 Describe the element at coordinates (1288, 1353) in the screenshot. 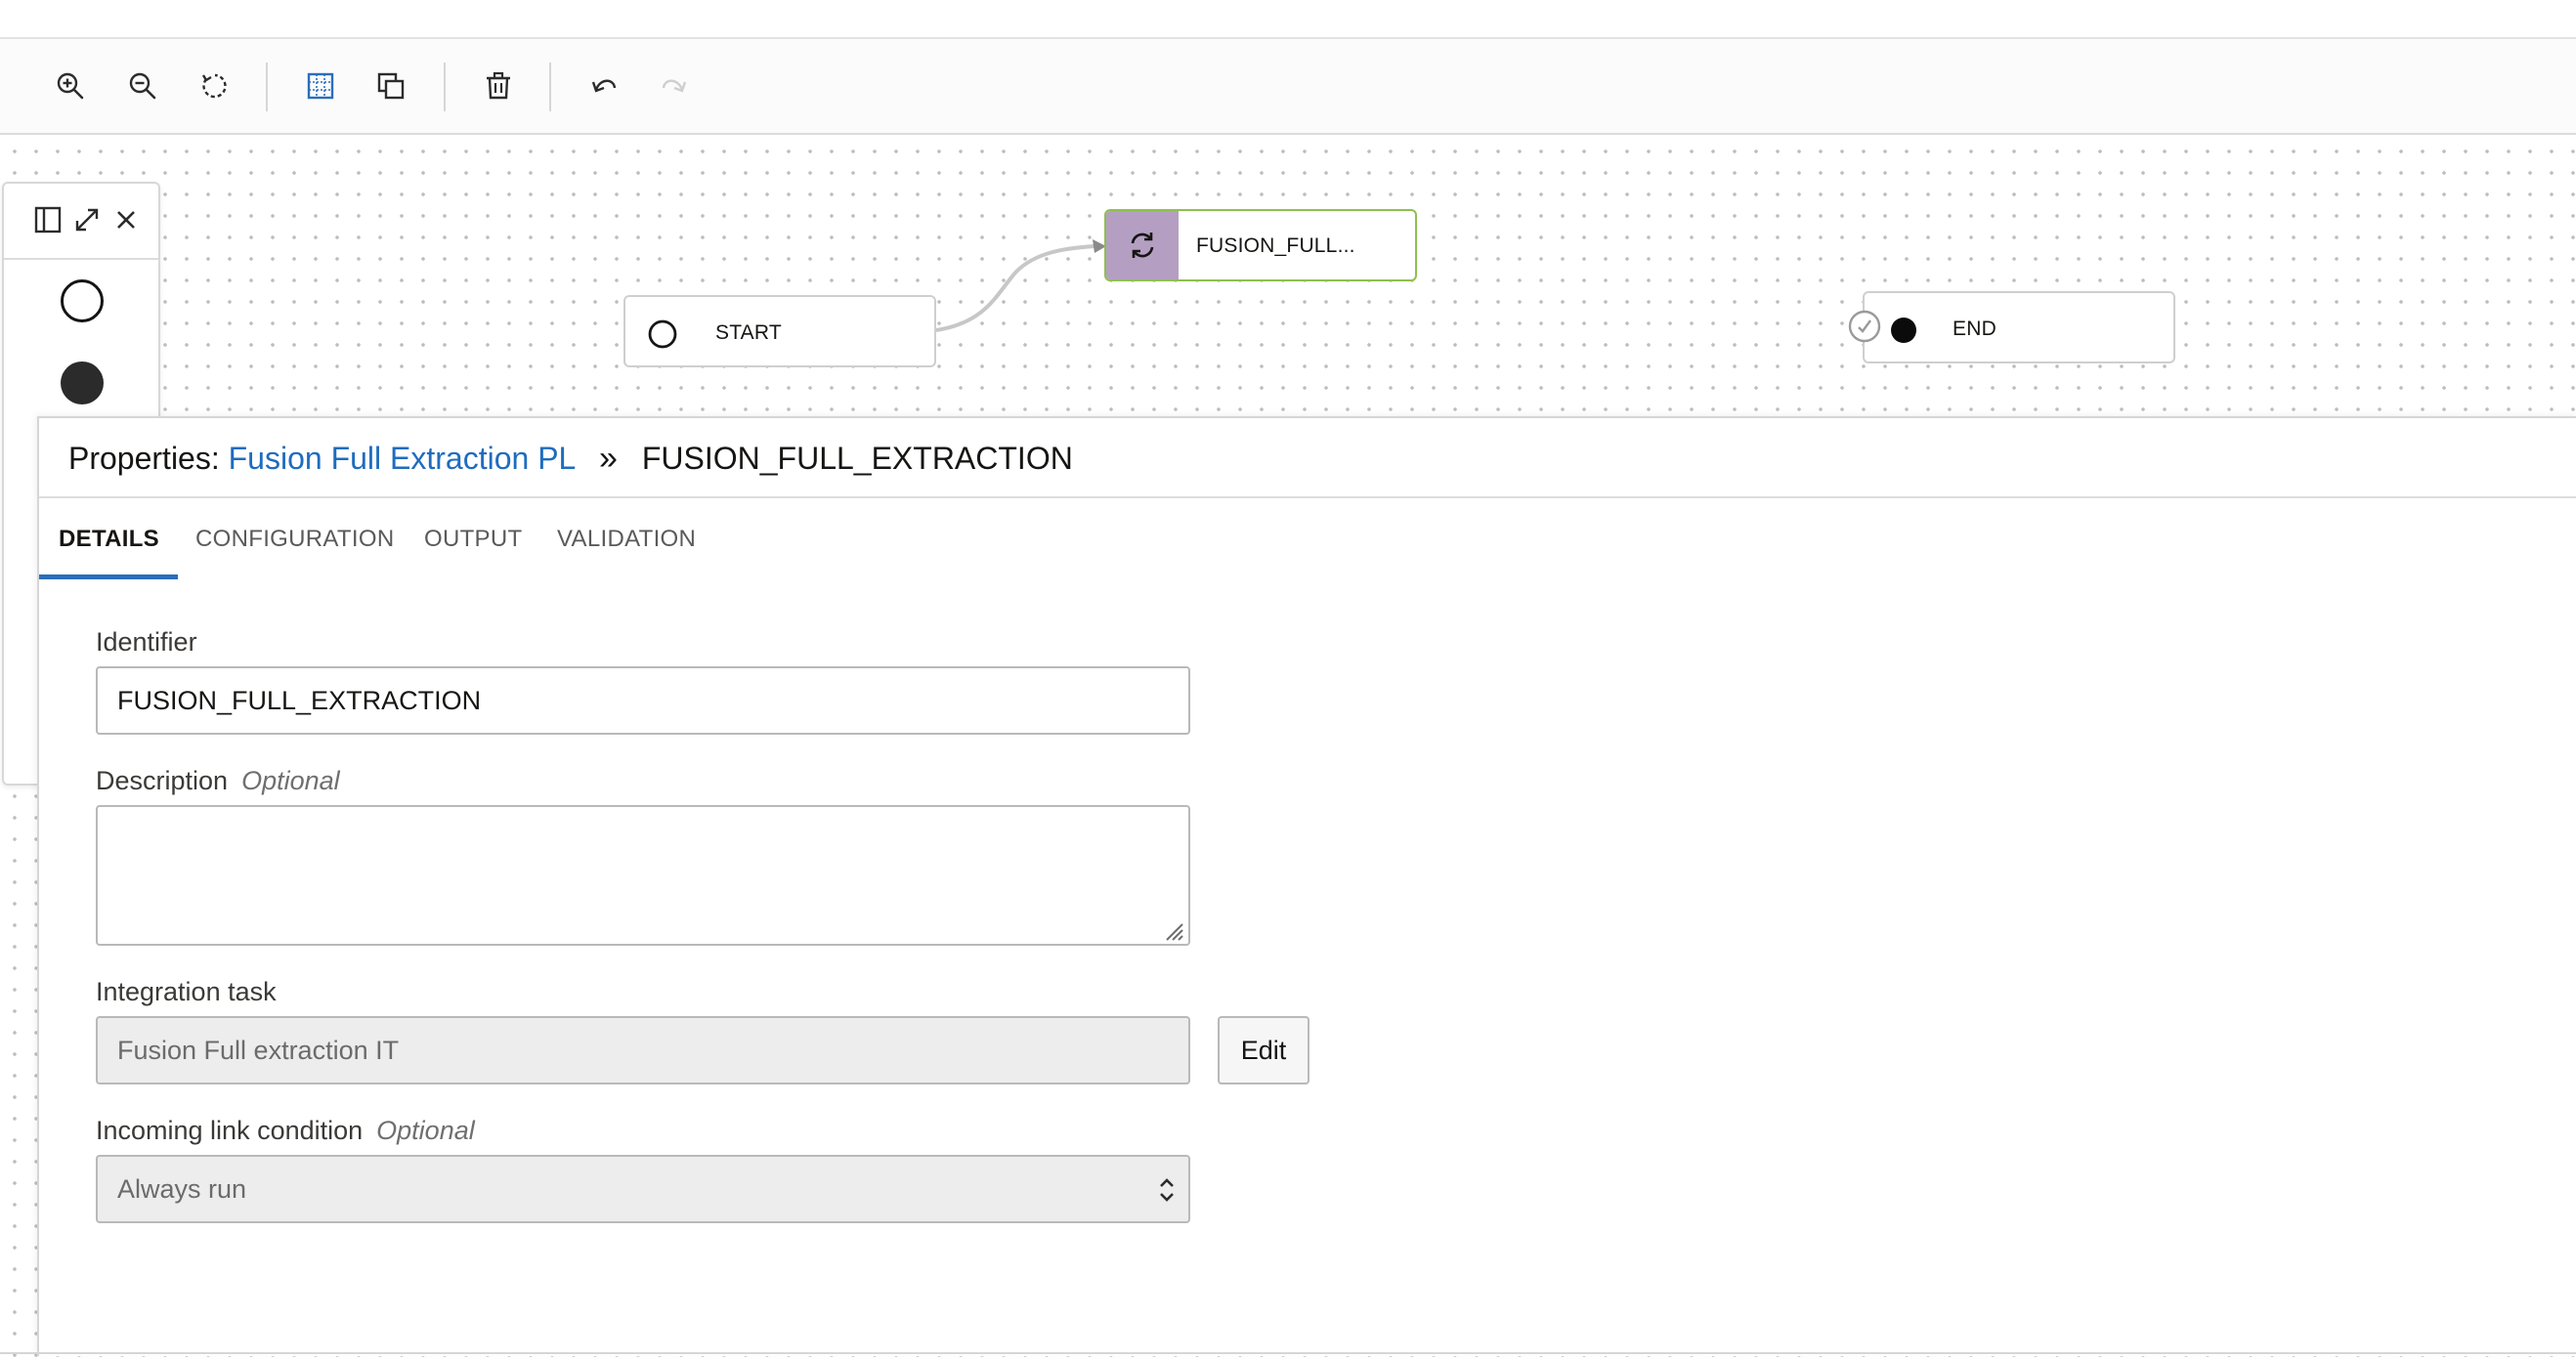

I see `bottom-border` at that location.